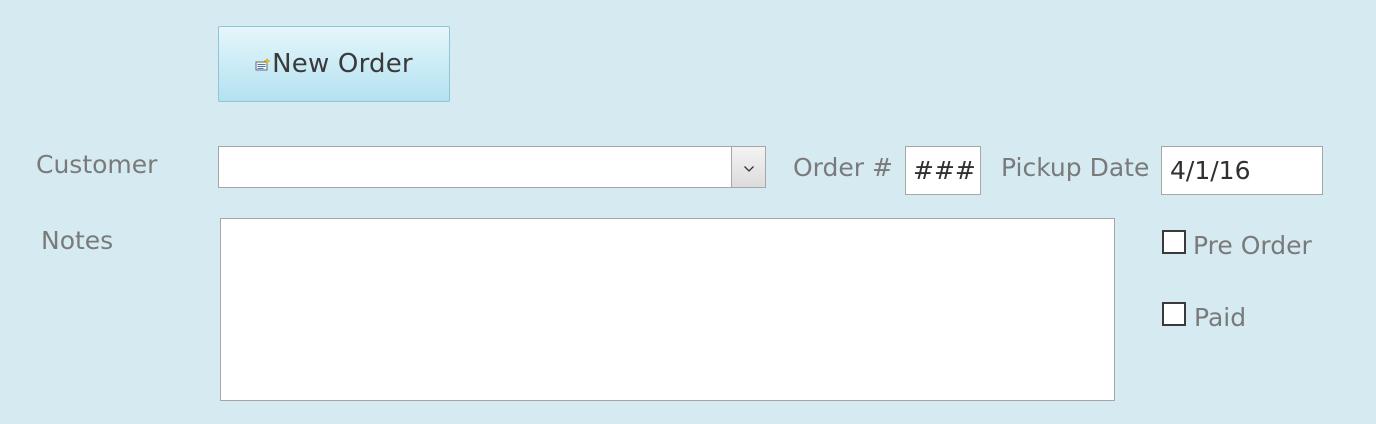 This screenshot has height=424, width=1376. I want to click on order-number-value: ####, so click(944, 170).